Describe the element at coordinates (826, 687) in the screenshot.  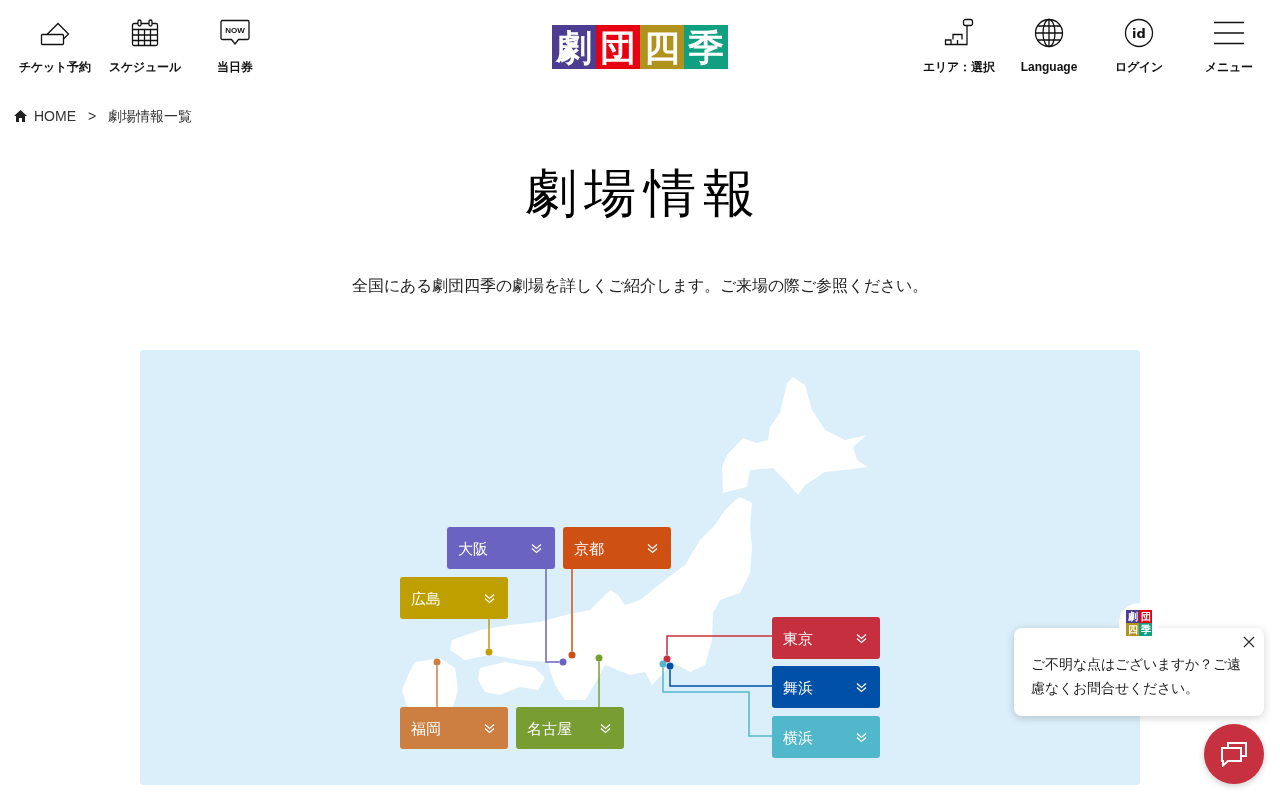
I see `theater-region-button: 舞浜` at that location.